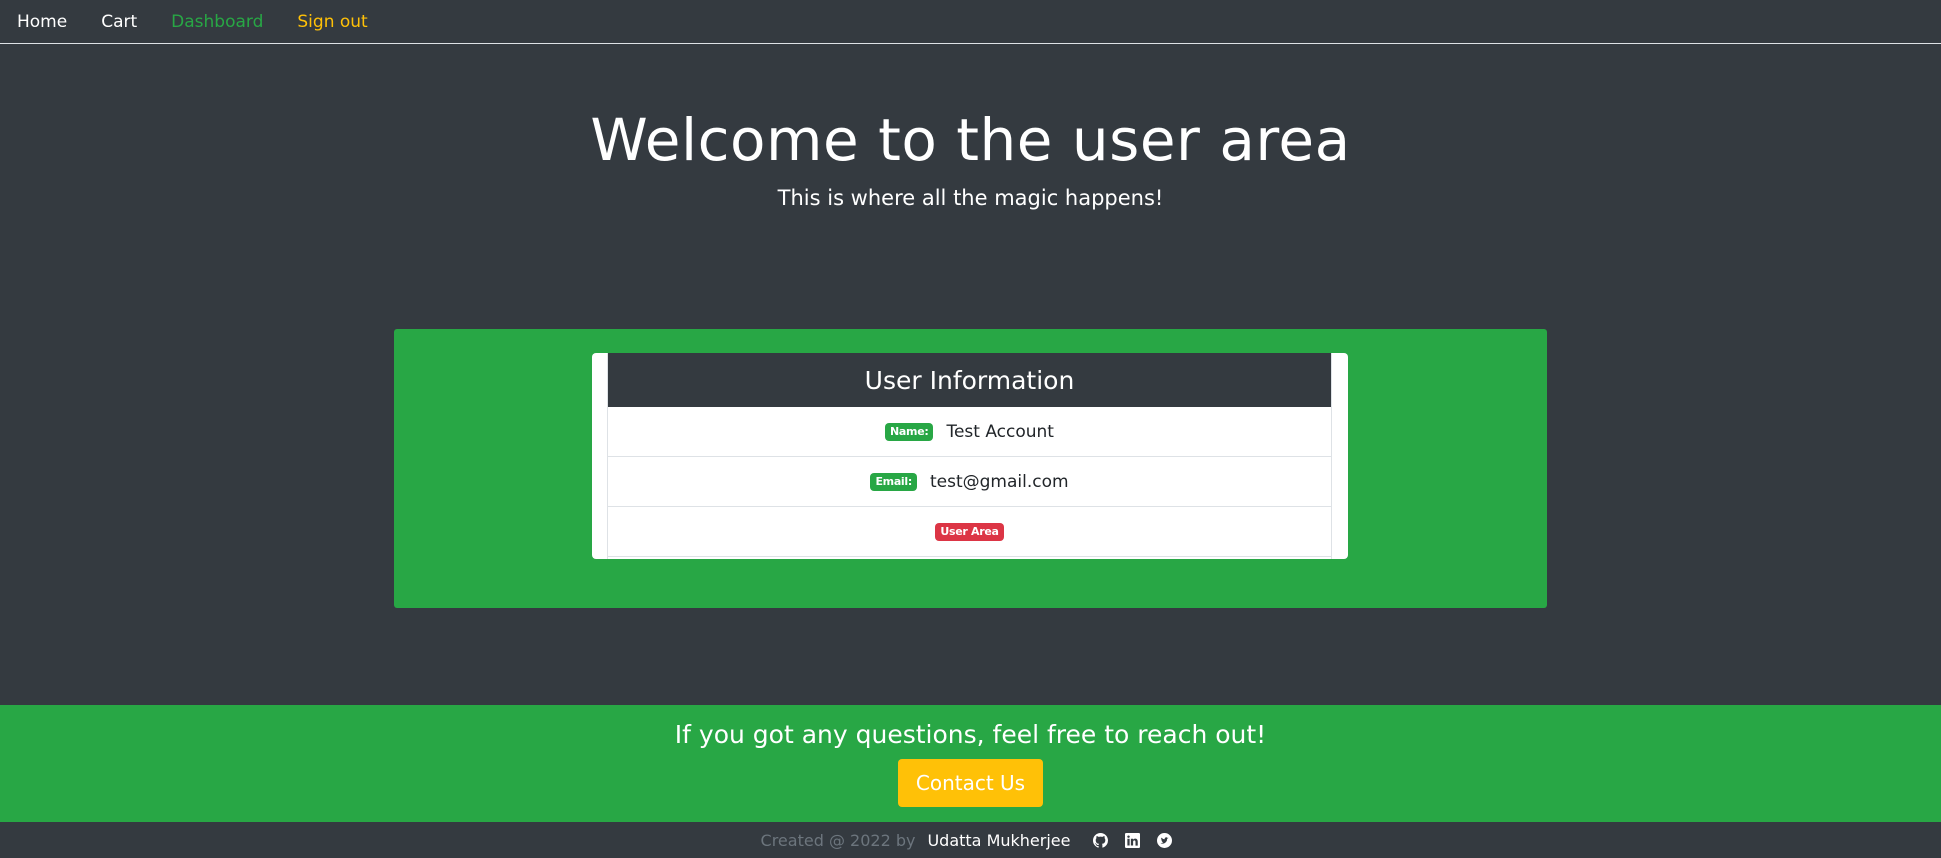 The width and height of the screenshot is (1941, 858). Describe the element at coordinates (970, 22) in the screenshot. I see `navbar: Home Cart Dashboard Sign out` at that location.